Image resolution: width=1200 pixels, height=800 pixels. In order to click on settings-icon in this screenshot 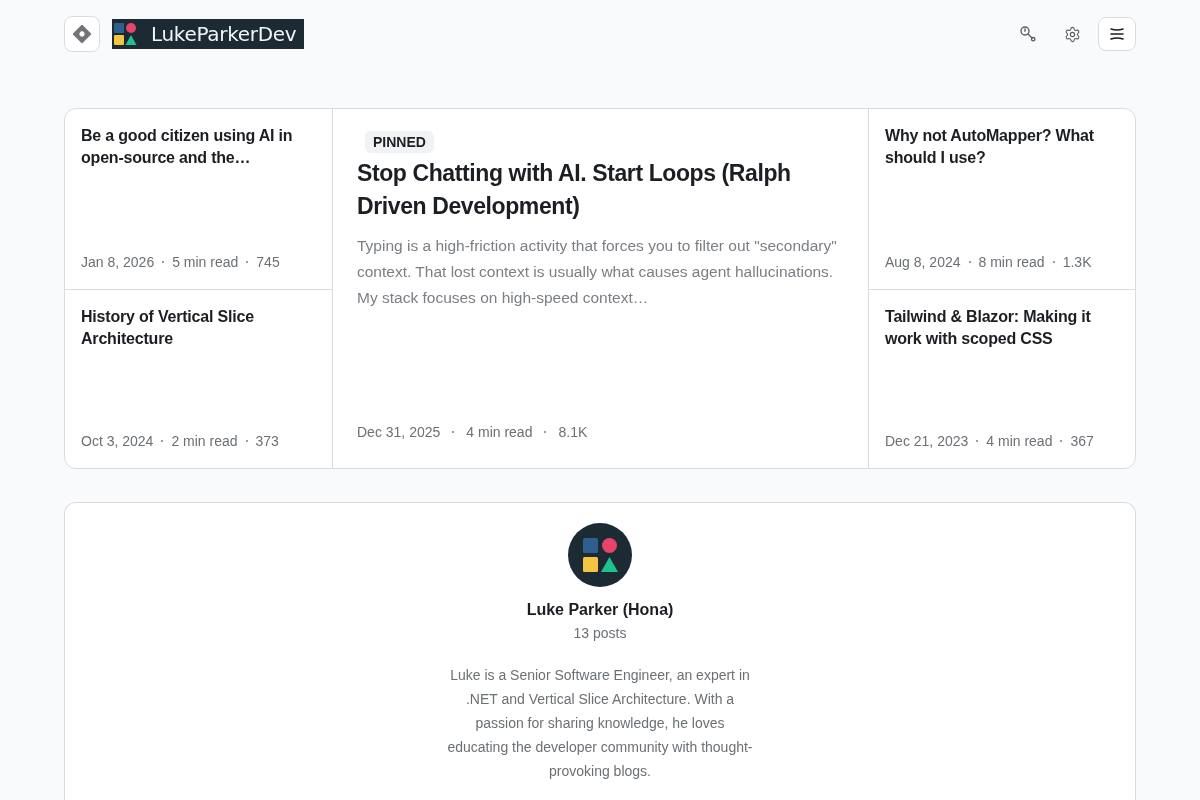, I will do `click(1072, 34)`.